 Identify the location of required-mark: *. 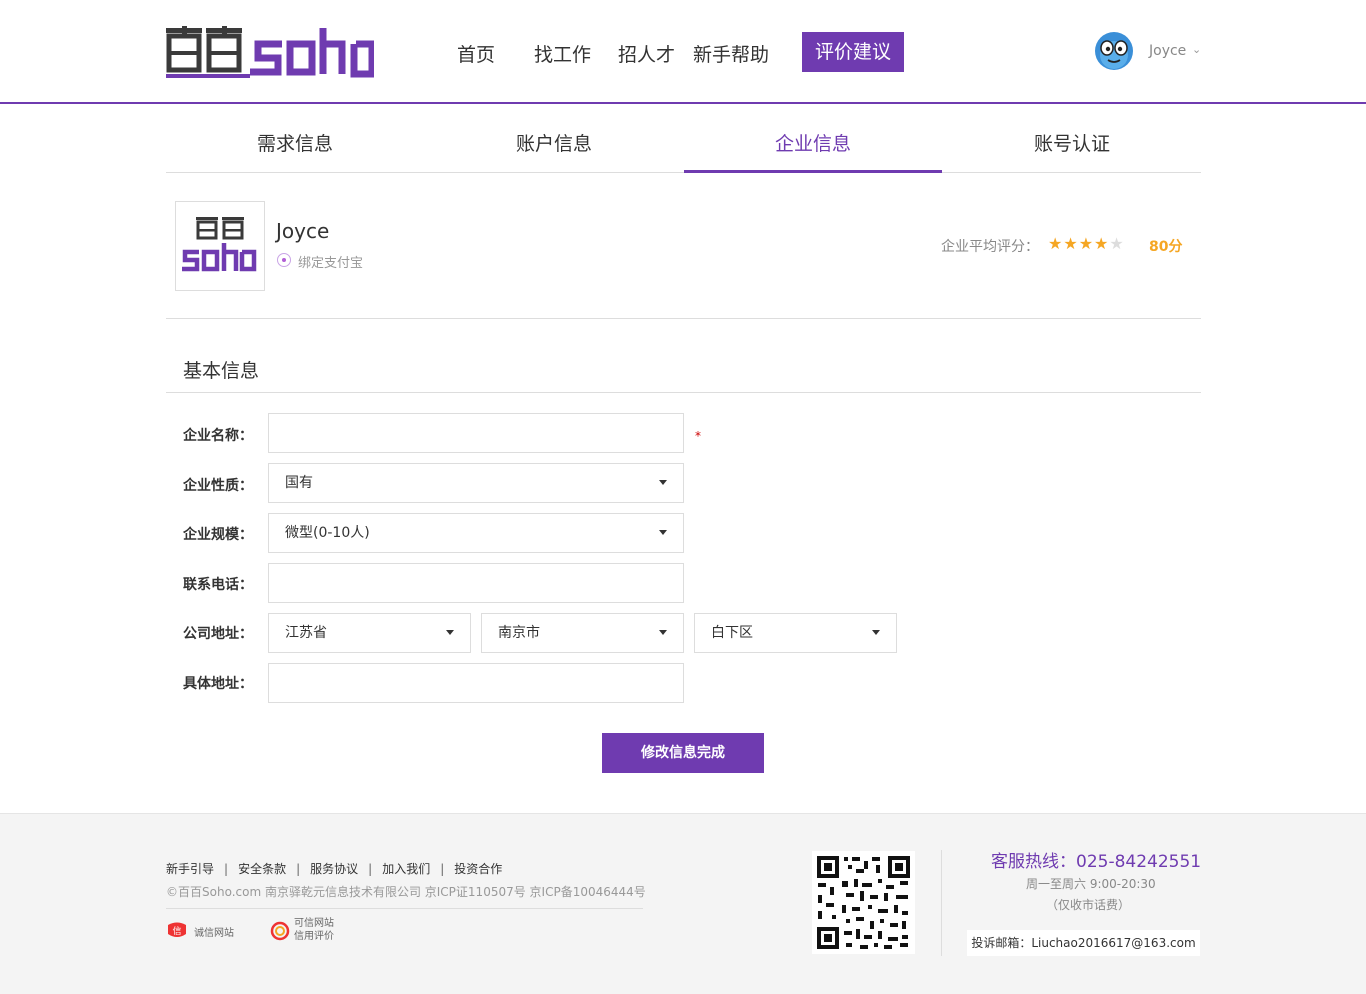
(698, 436).